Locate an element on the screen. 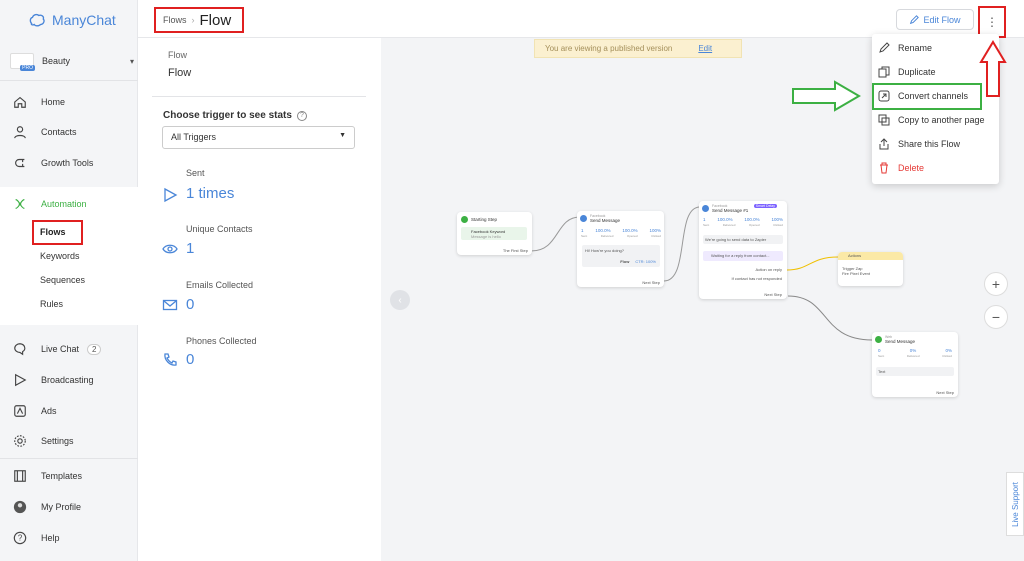  published-version-notice: You are viewing a published version Edit is located at coordinates (638, 48).